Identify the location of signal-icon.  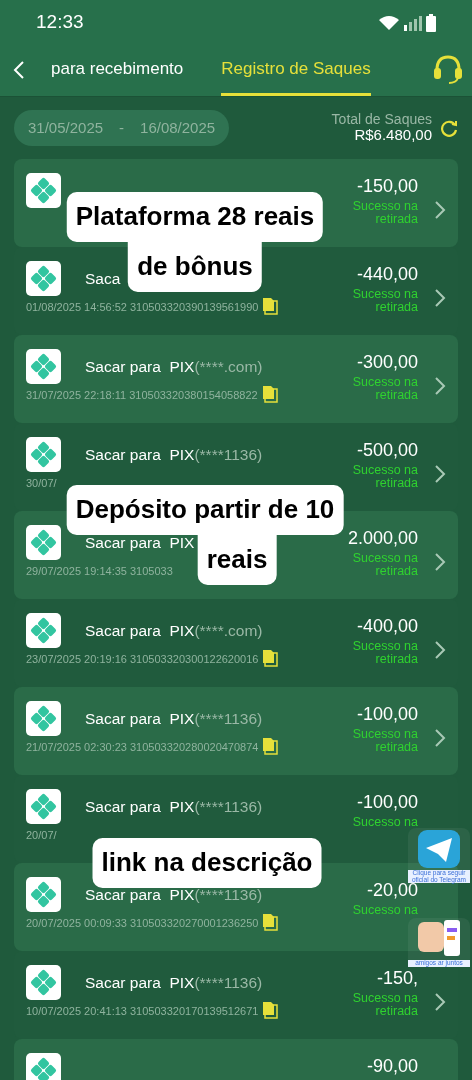
(413, 22).